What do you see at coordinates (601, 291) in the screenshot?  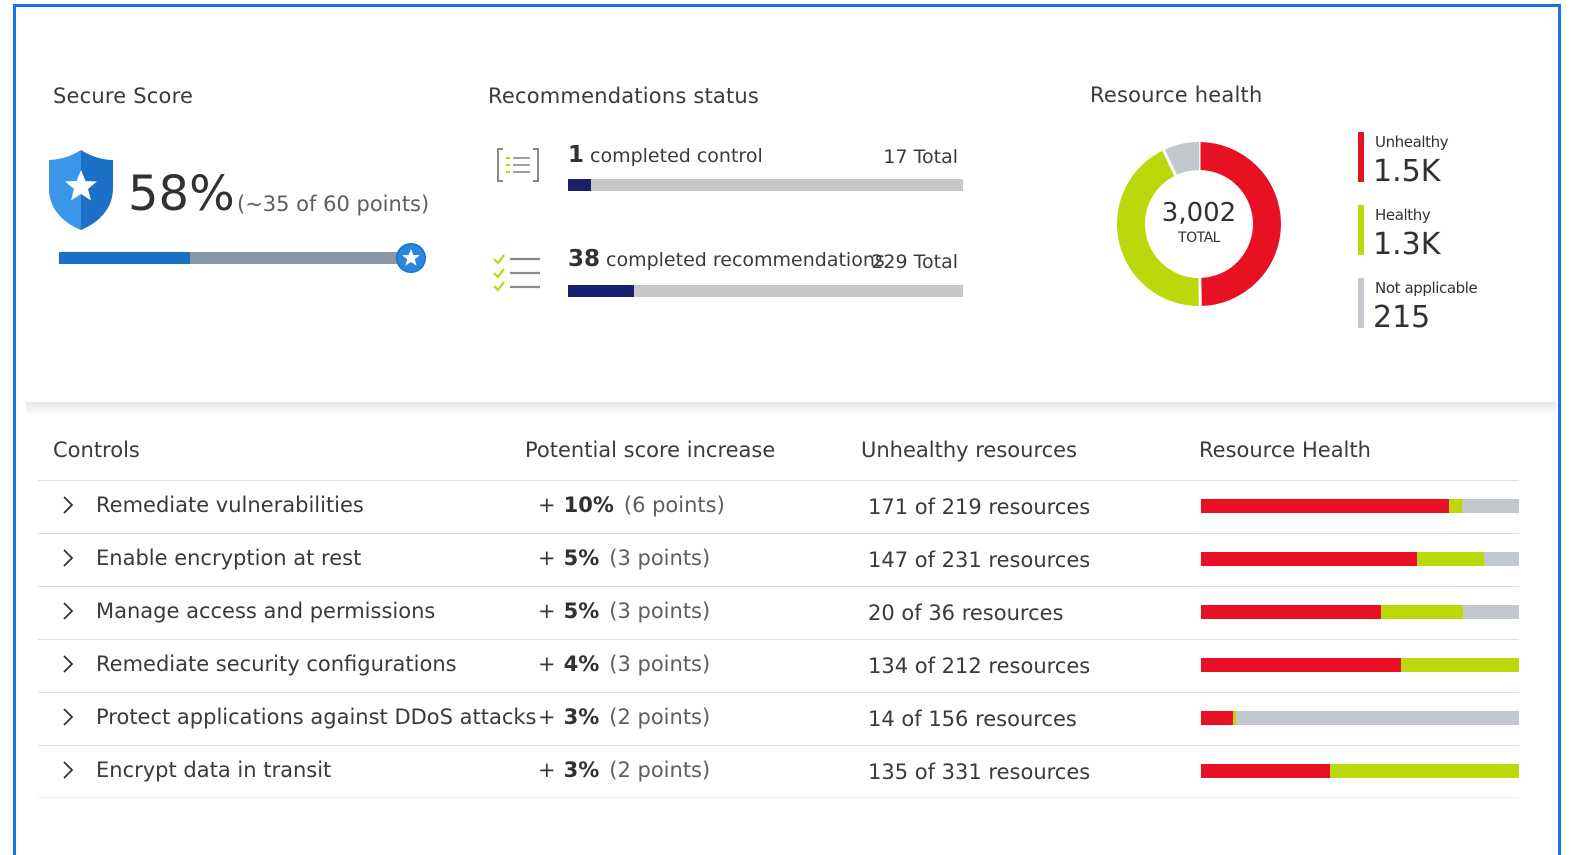 I see `recommendations-progress-fill` at bounding box center [601, 291].